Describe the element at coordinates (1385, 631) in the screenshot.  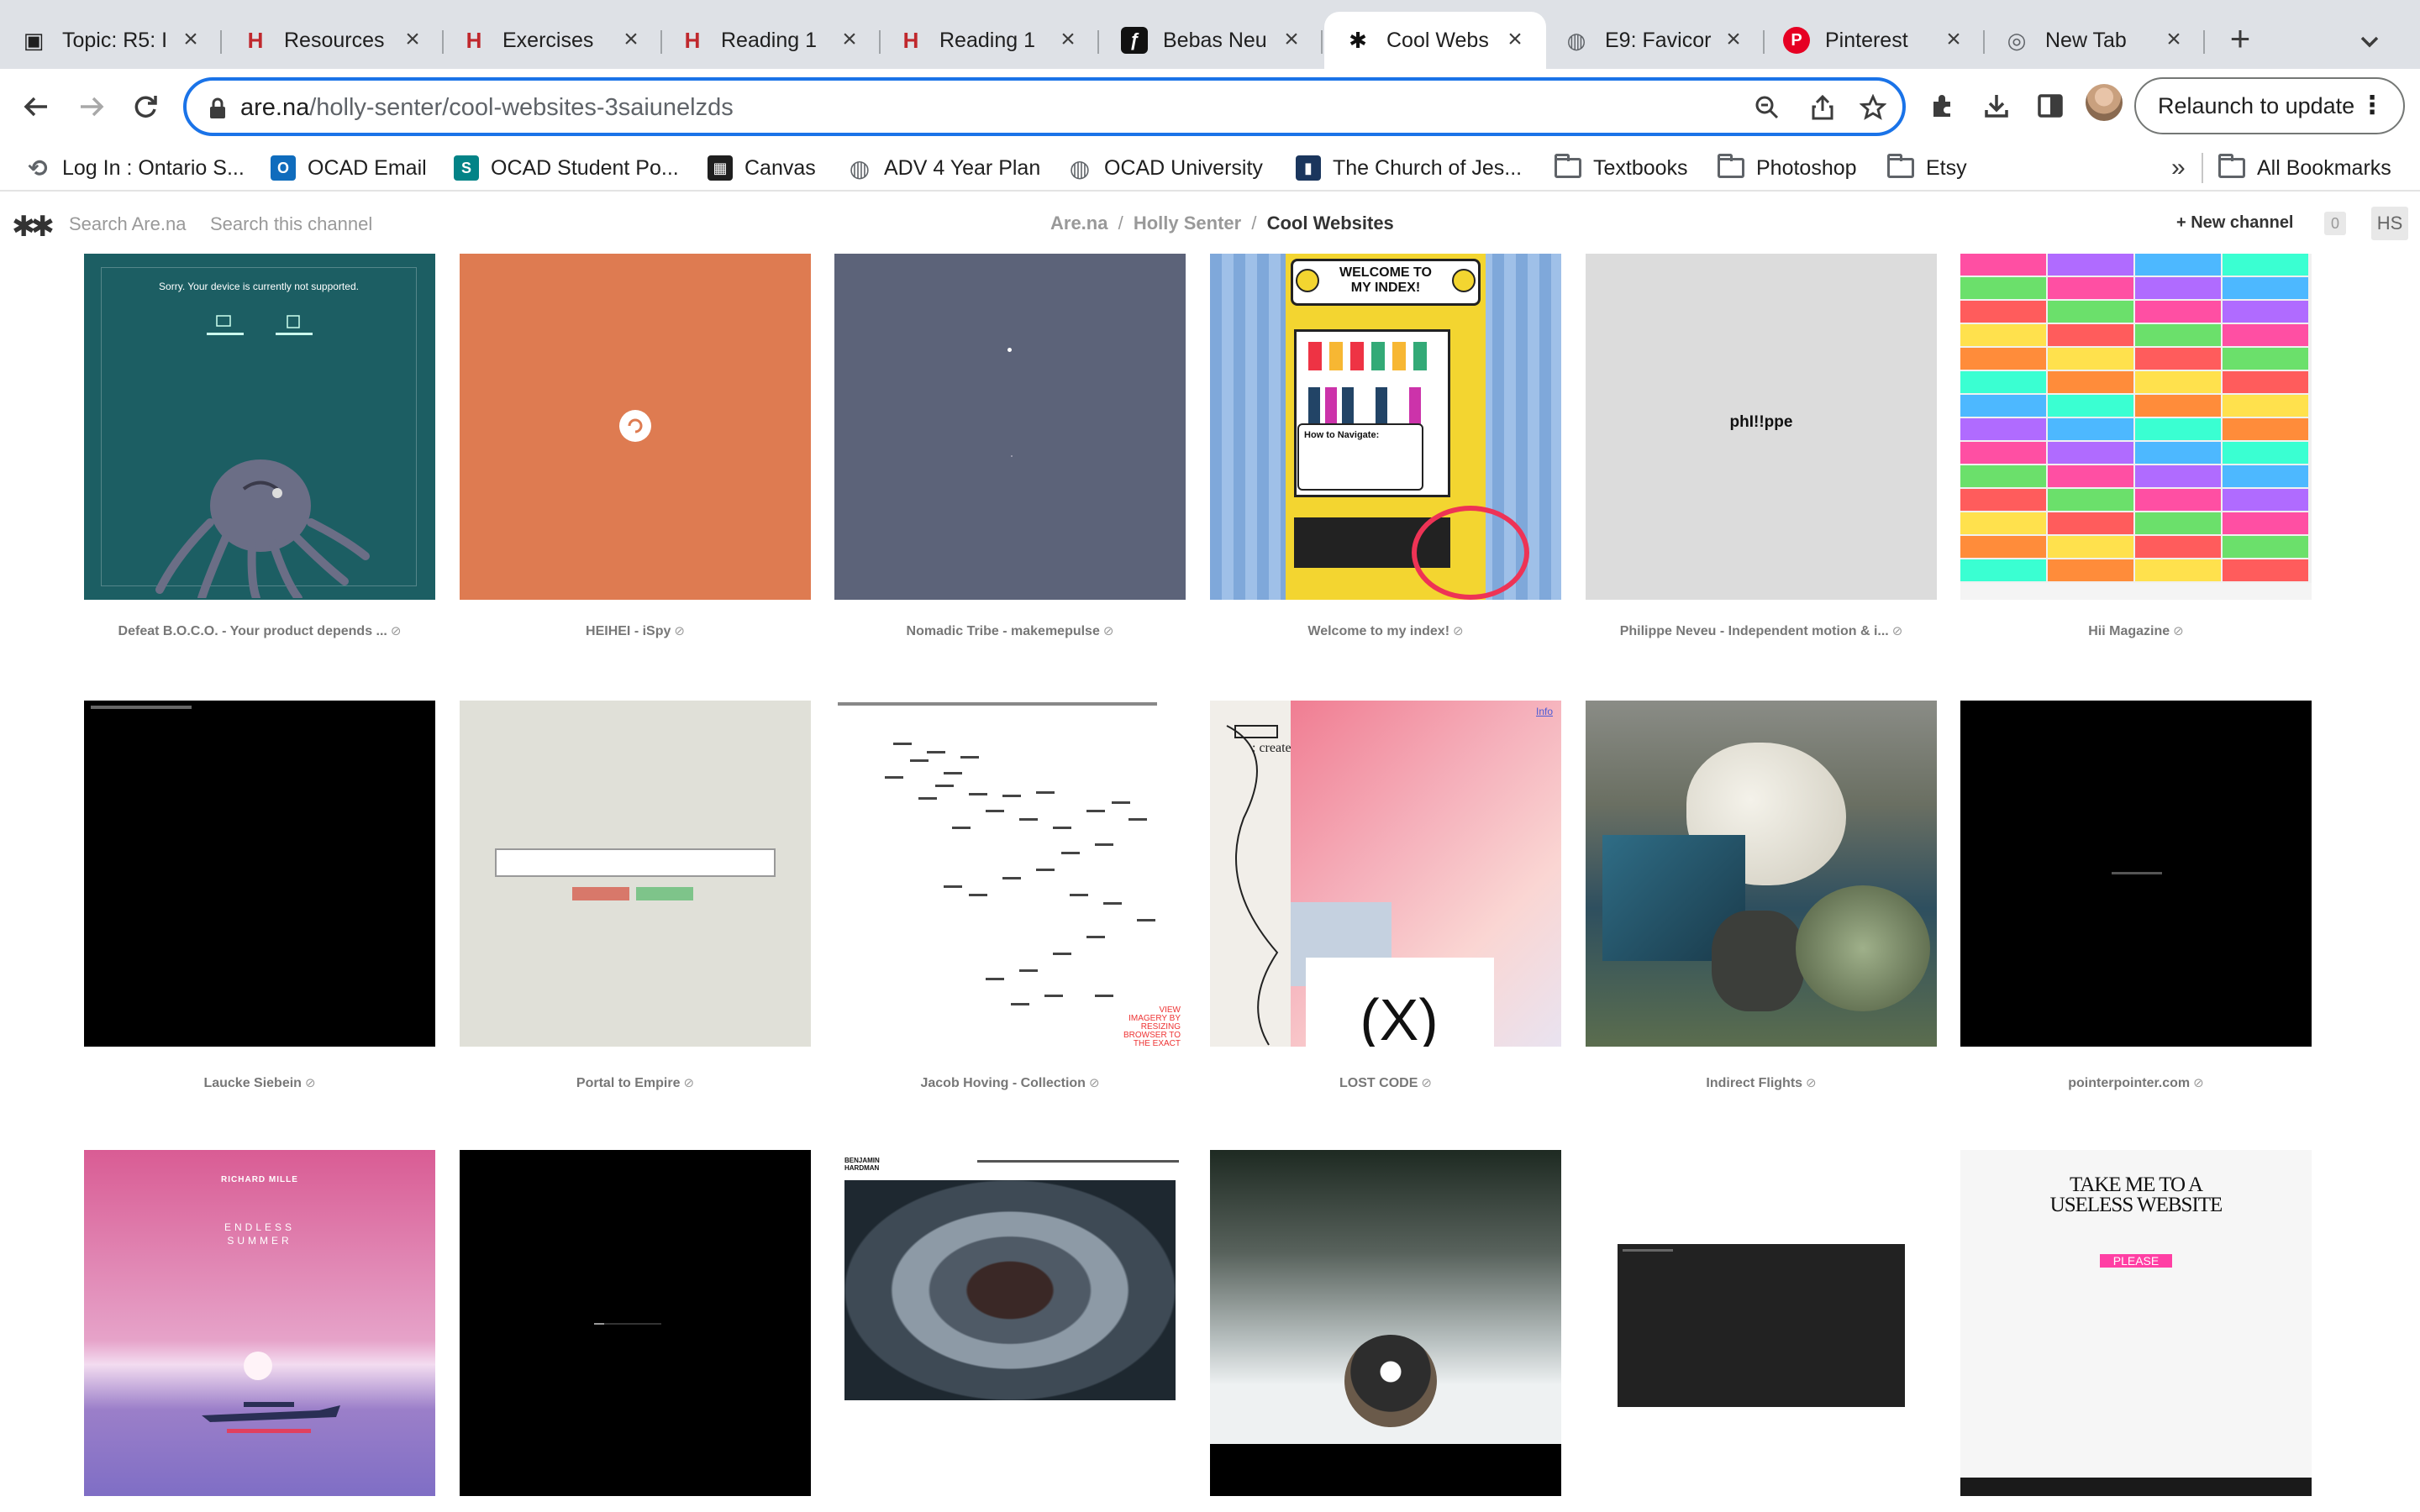
I see `block-title: Welcome to my index! ⊘` at that location.